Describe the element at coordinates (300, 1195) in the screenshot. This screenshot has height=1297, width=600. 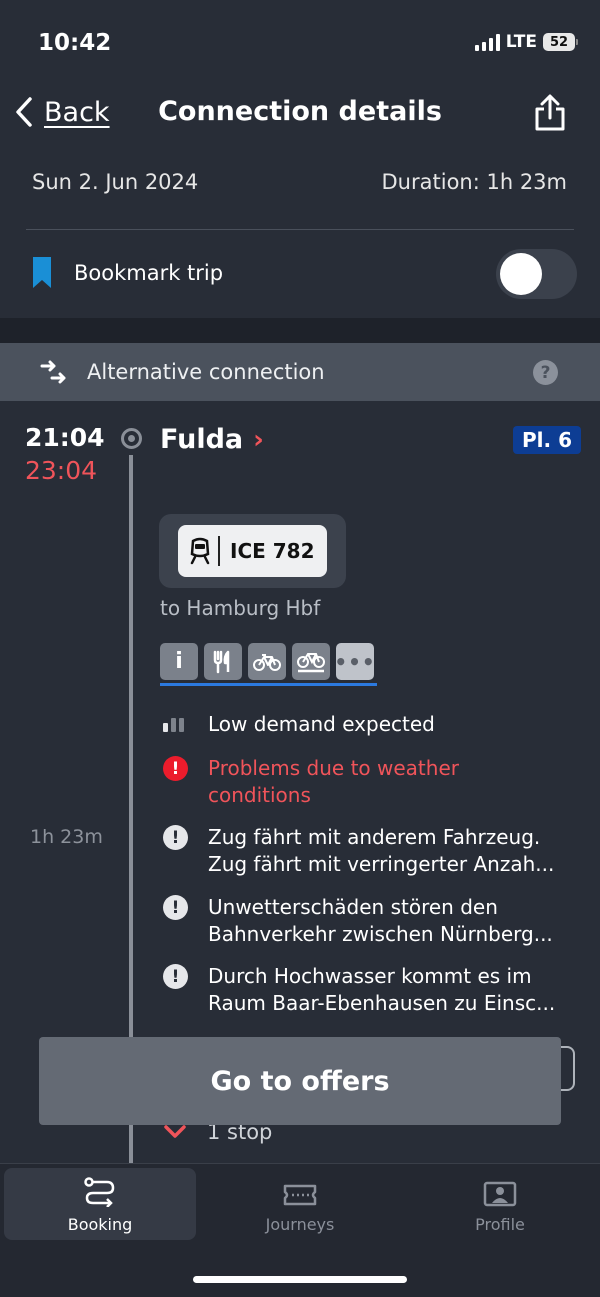
I see `ticket-icon` at that location.